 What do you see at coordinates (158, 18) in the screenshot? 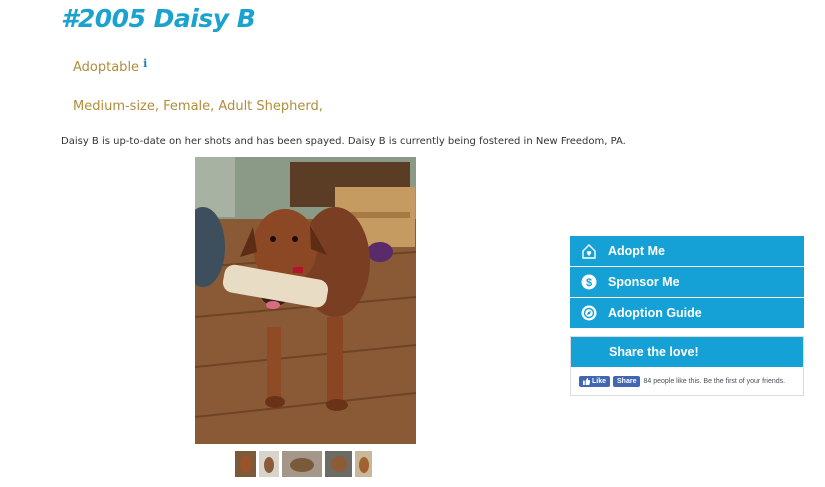
I see `page-title: #2005 Daisy B` at bounding box center [158, 18].